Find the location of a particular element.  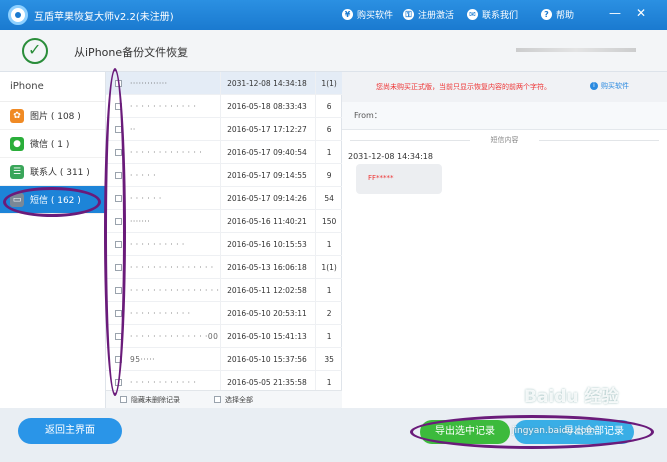

trial-notice: 您尚未购买正式版，当前只显示恢复内容的前两个字符。 i 购买软件 is located at coordinates (504, 87).